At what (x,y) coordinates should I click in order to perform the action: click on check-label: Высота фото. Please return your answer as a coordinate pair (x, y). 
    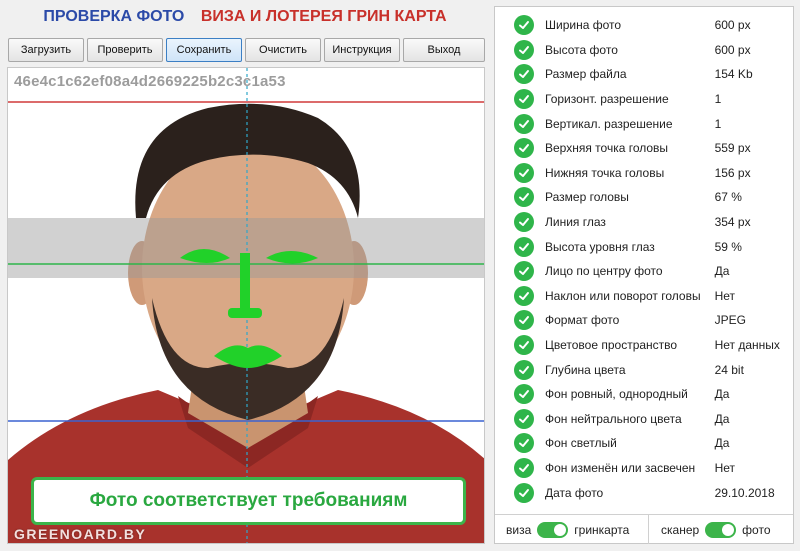
    Looking at the image, I should click on (581, 49).